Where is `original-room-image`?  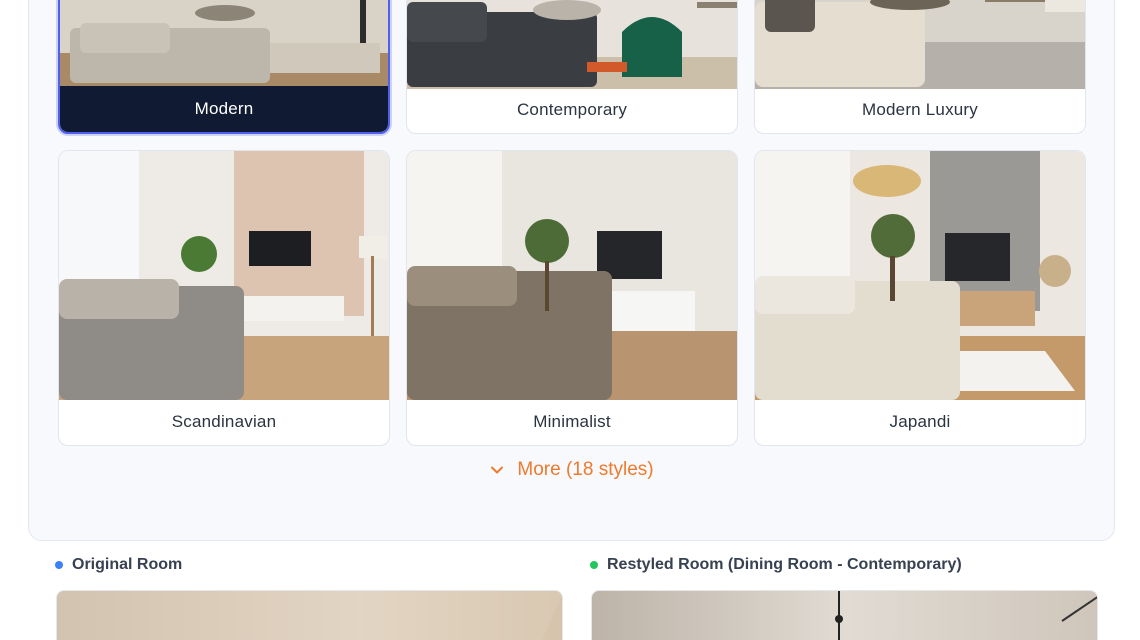
original-room-image is located at coordinates (309, 615).